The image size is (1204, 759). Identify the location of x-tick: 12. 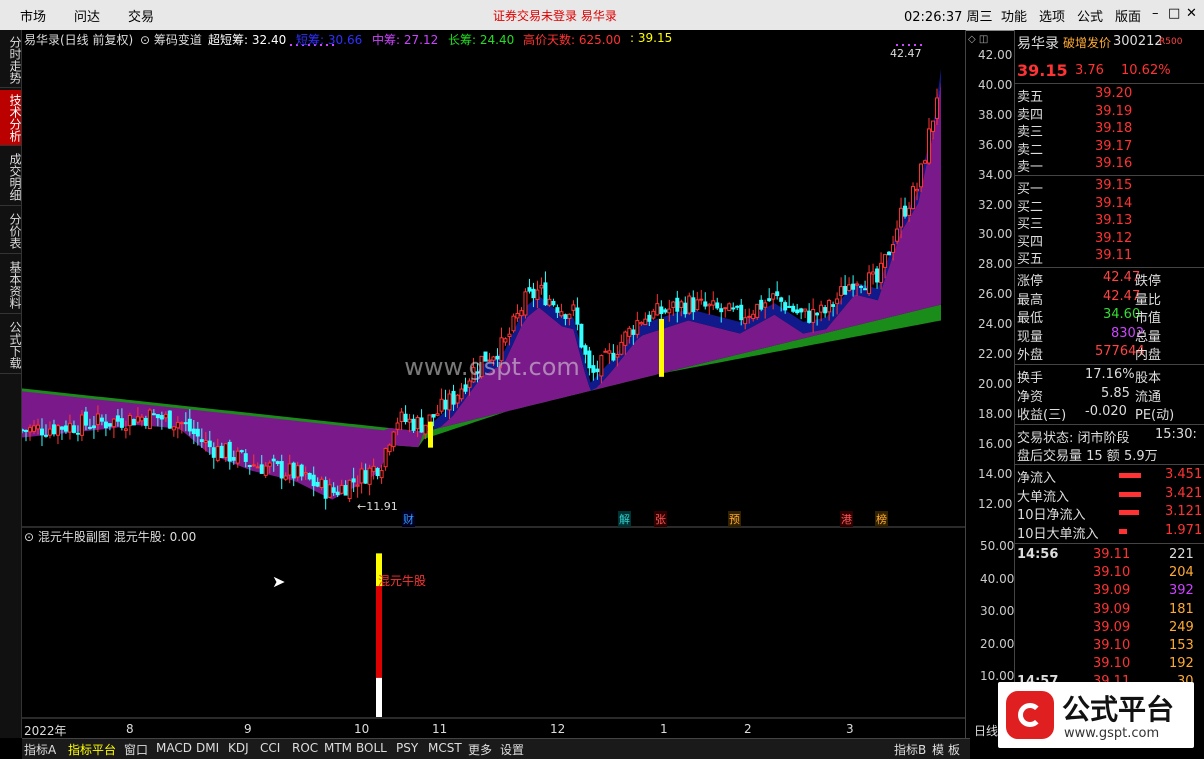
(558, 729).